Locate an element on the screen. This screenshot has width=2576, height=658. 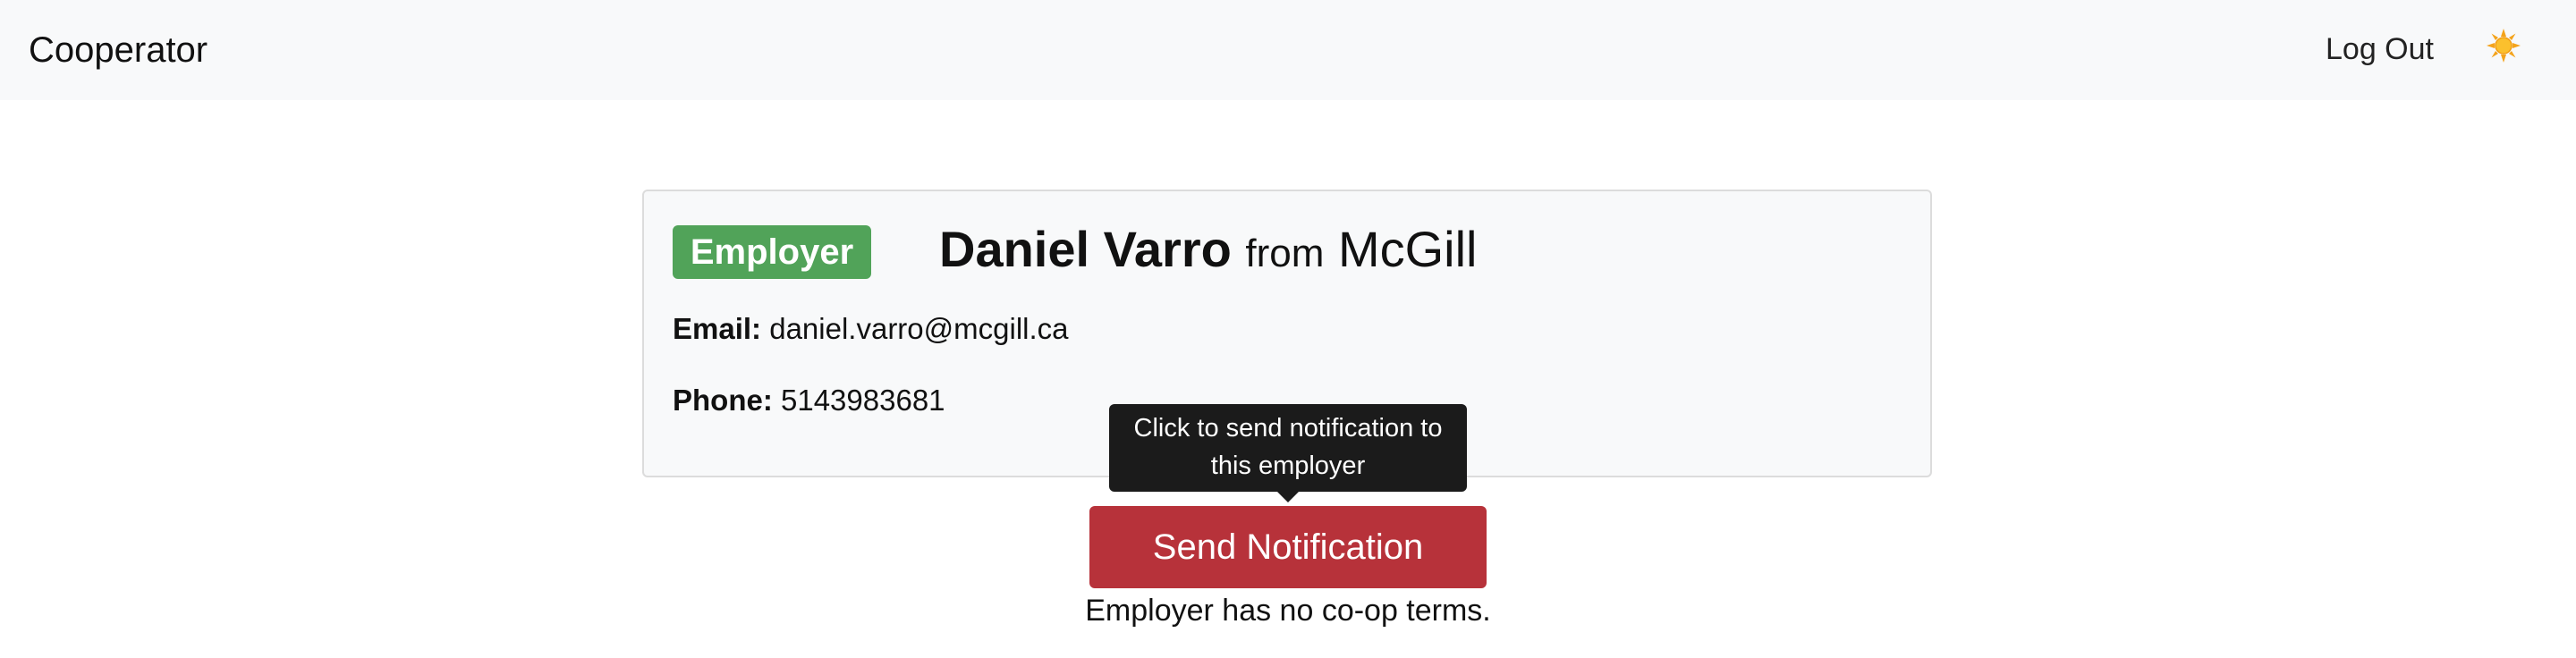
phone-value: 5143983681 is located at coordinates (863, 400).